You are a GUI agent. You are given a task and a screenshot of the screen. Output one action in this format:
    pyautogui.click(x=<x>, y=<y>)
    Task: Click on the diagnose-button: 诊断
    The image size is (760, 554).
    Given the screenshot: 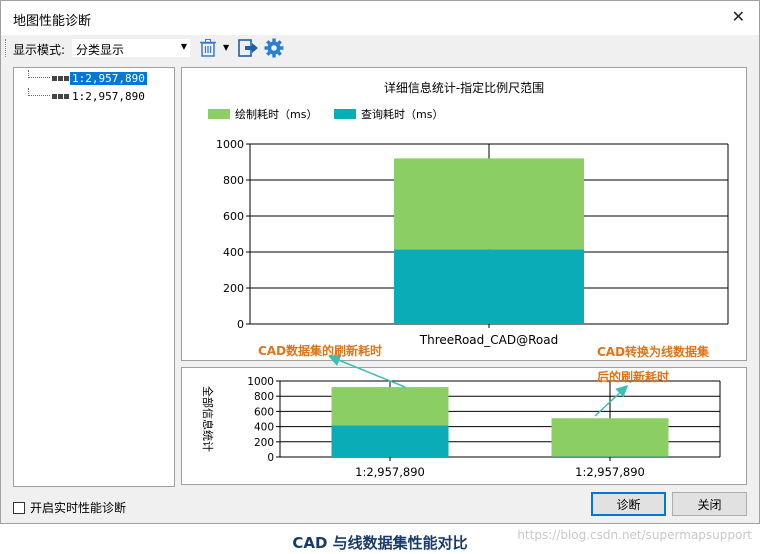 What is the action you would take?
    pyautogui.click(x=628, y=504)
    